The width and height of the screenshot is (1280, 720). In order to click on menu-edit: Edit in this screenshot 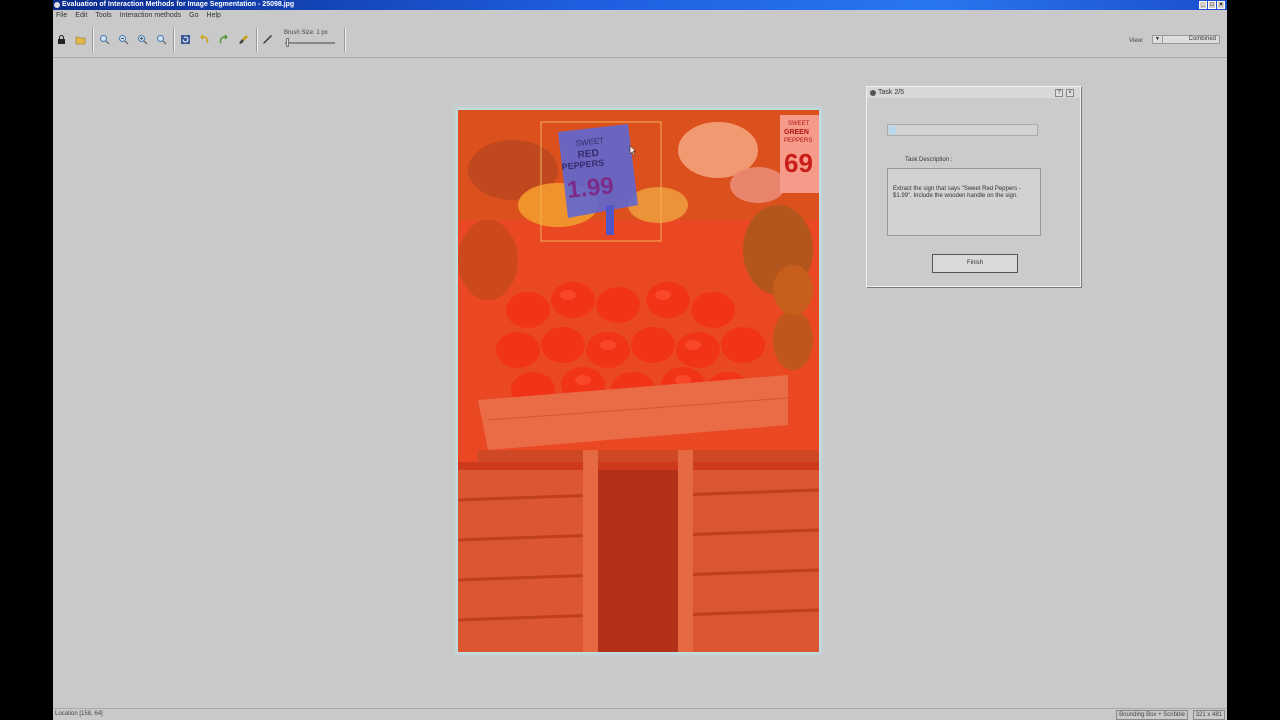, I will do `click(81, 16)`.